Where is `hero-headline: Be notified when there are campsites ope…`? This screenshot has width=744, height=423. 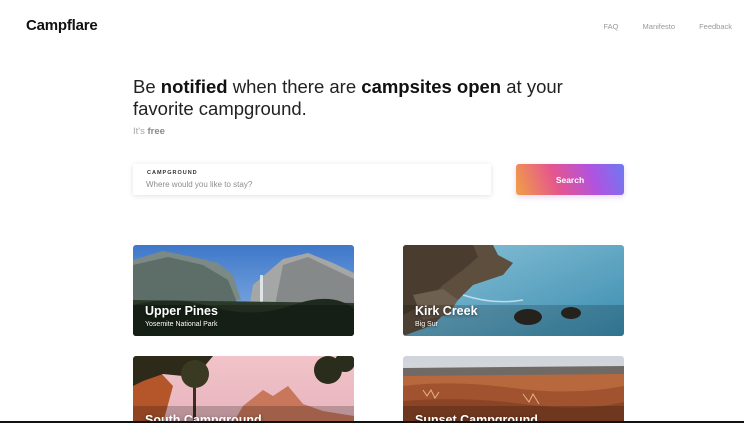 hero-headline: Be notified when there are campsites ope… is located at coordinates (373, 98).